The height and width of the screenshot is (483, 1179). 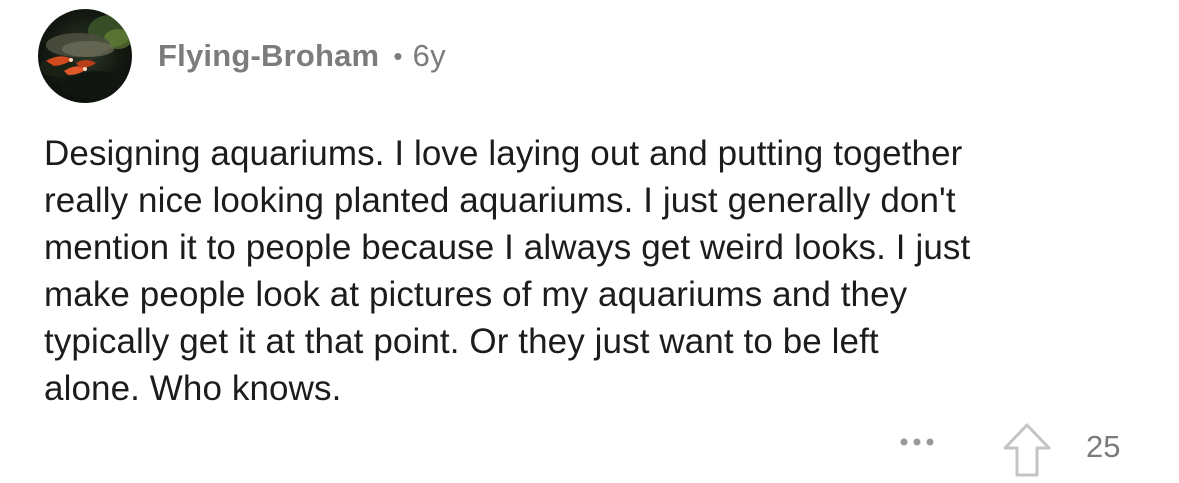 What do you see at coordinates (268, 56) in the screenshot?
I see `username-link: Flying-Broham` at bounding box center [268, 56].